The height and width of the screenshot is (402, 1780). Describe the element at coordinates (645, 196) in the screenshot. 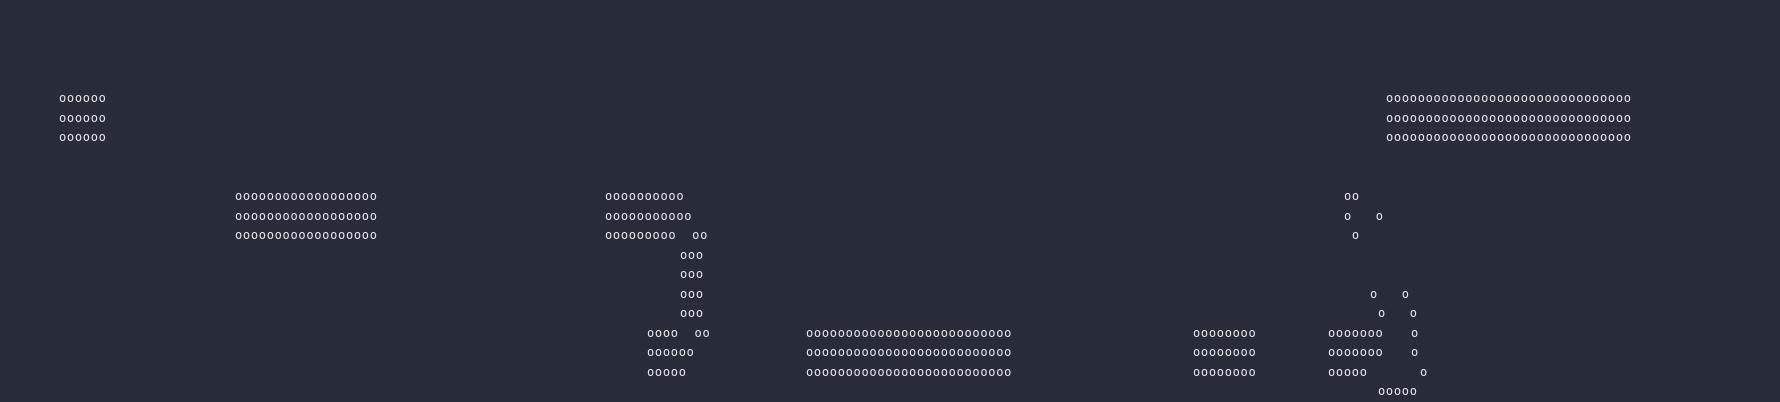

I see `art-line: oooooooooo` at that location.